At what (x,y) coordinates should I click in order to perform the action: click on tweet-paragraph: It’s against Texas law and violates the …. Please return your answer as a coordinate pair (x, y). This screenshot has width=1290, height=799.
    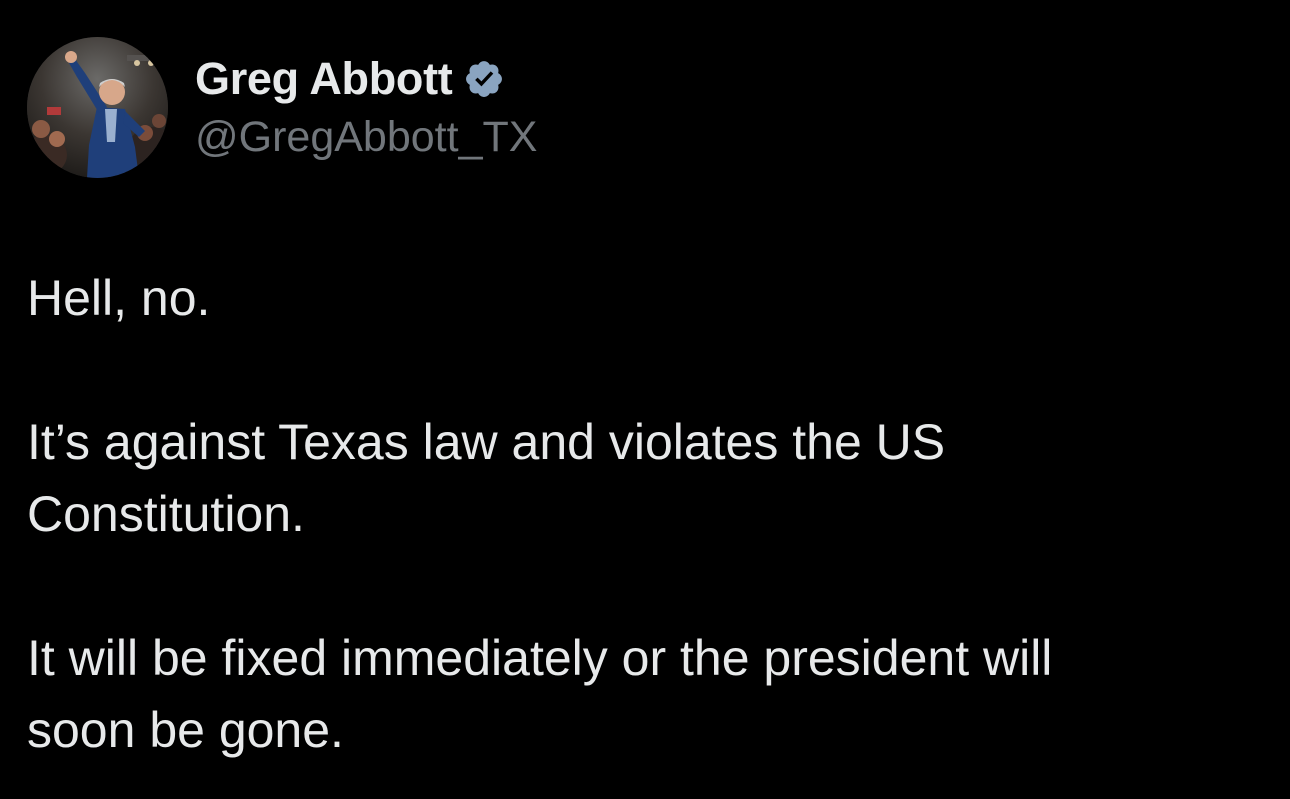
    Looking at the image, I should click on (486, 478).